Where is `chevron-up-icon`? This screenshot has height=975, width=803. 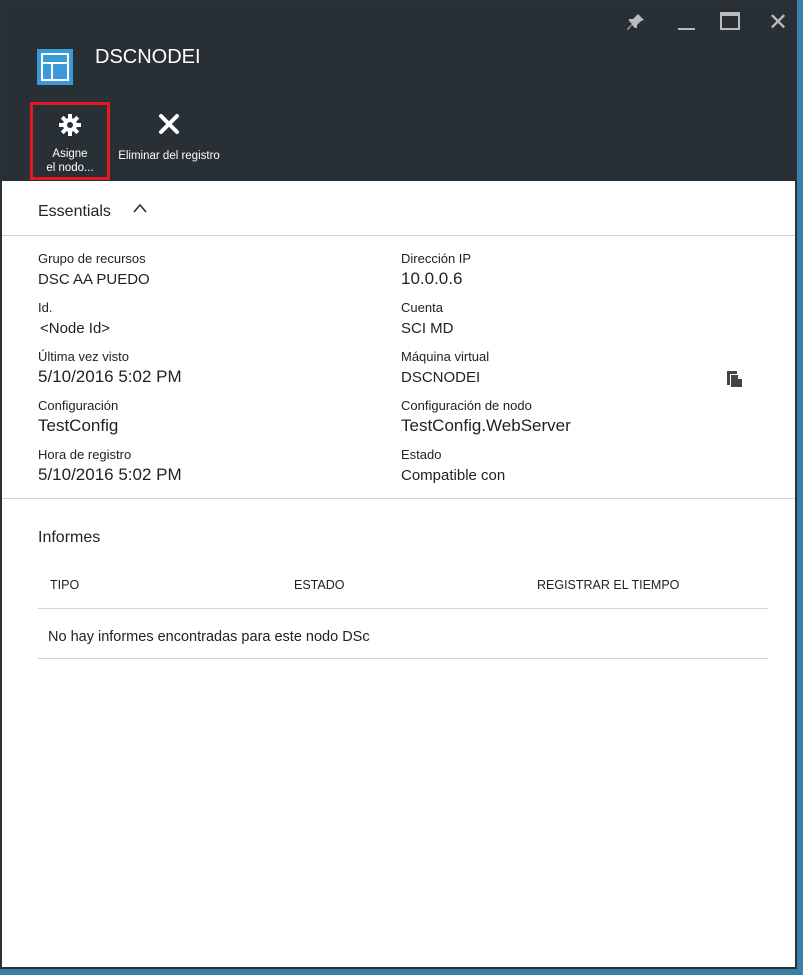 chevron-up-icon is located at coordinates (140, 210).